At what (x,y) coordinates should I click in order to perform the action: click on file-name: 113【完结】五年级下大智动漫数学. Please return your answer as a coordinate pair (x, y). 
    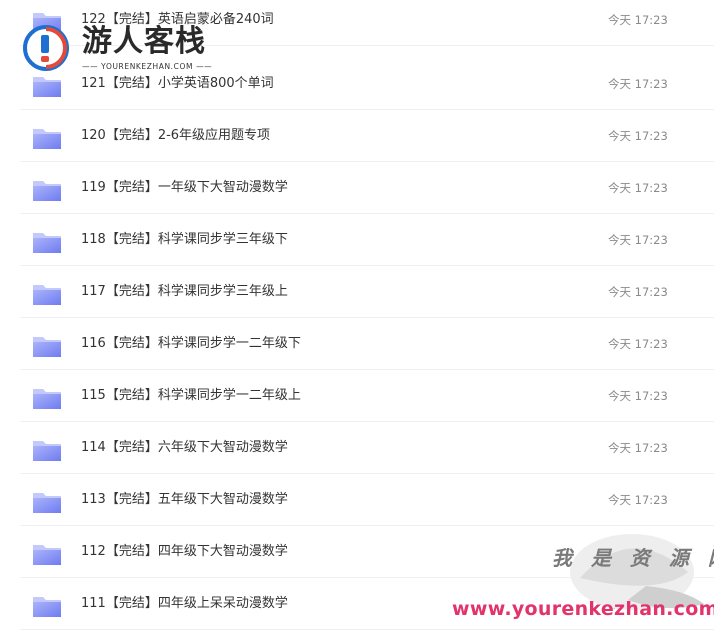
    Looking at the image, I should click on (184, 499).